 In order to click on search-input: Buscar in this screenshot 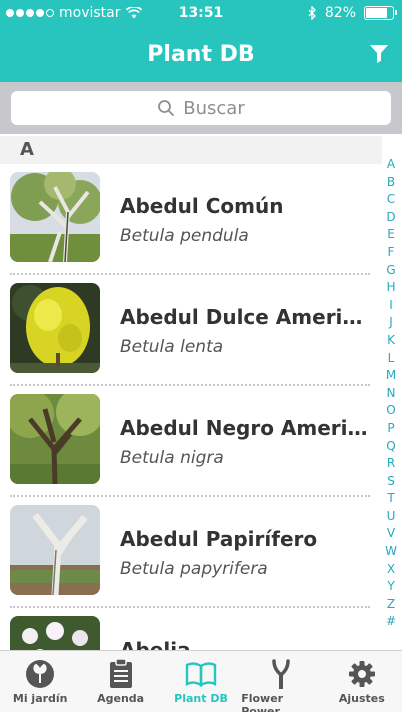, I will do `click(201, 108)`.